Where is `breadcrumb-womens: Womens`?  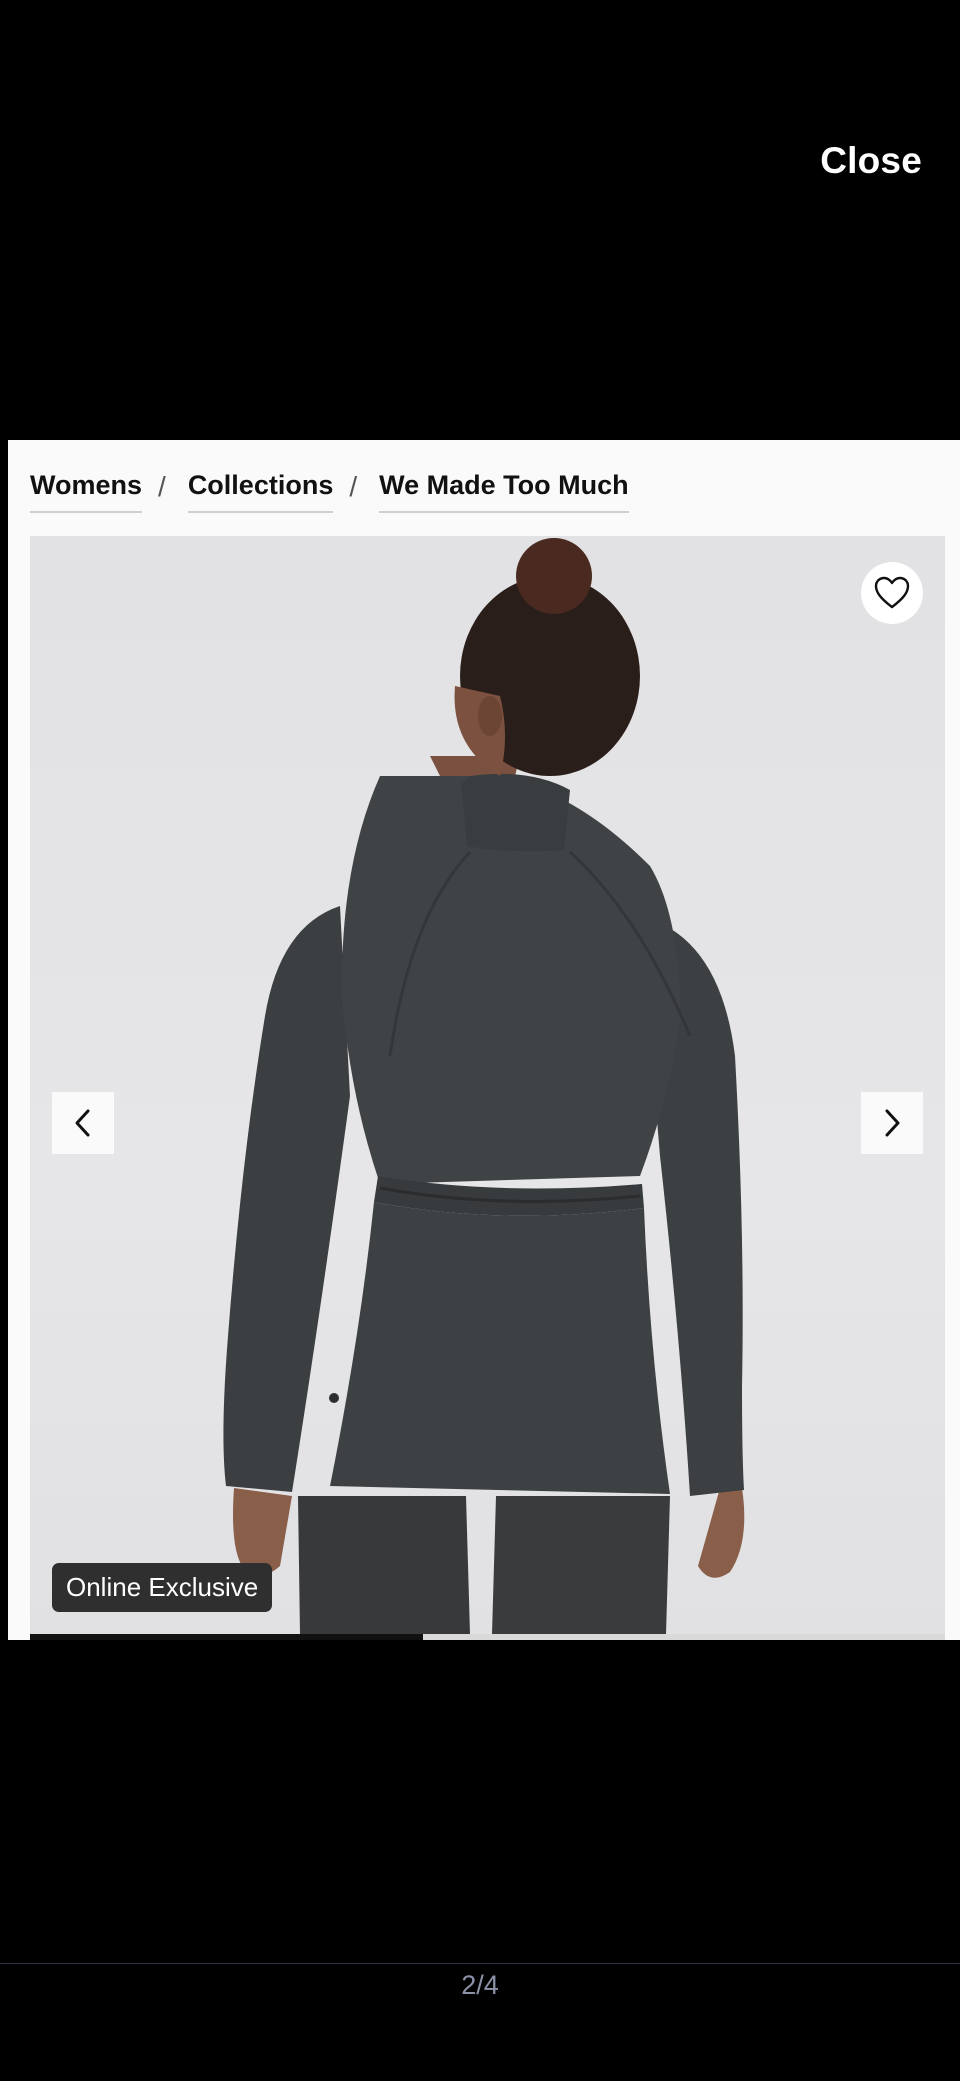
breadcrumb-womens: Womens is located at coordinates (86, 491).